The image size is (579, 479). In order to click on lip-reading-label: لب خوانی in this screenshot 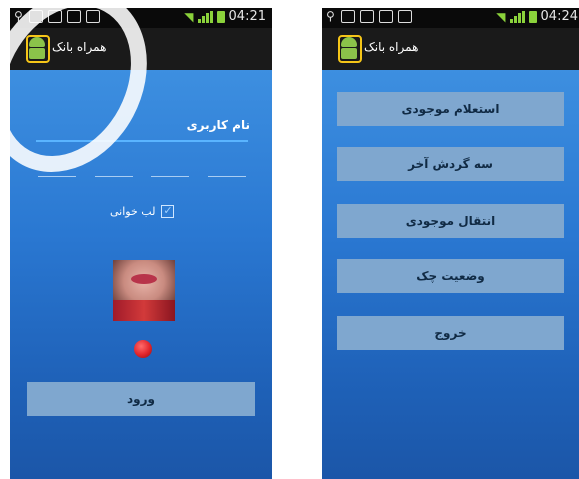, I will do `click(133, 211)`.